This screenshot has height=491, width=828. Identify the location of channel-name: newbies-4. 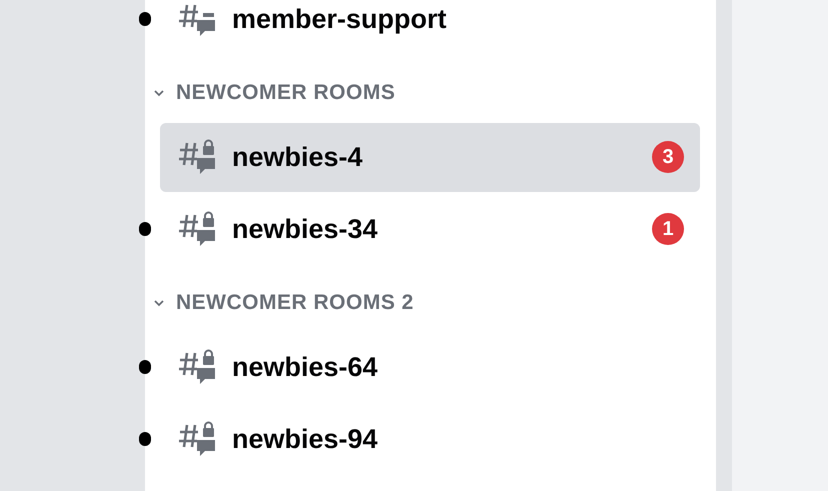
(298, 157).